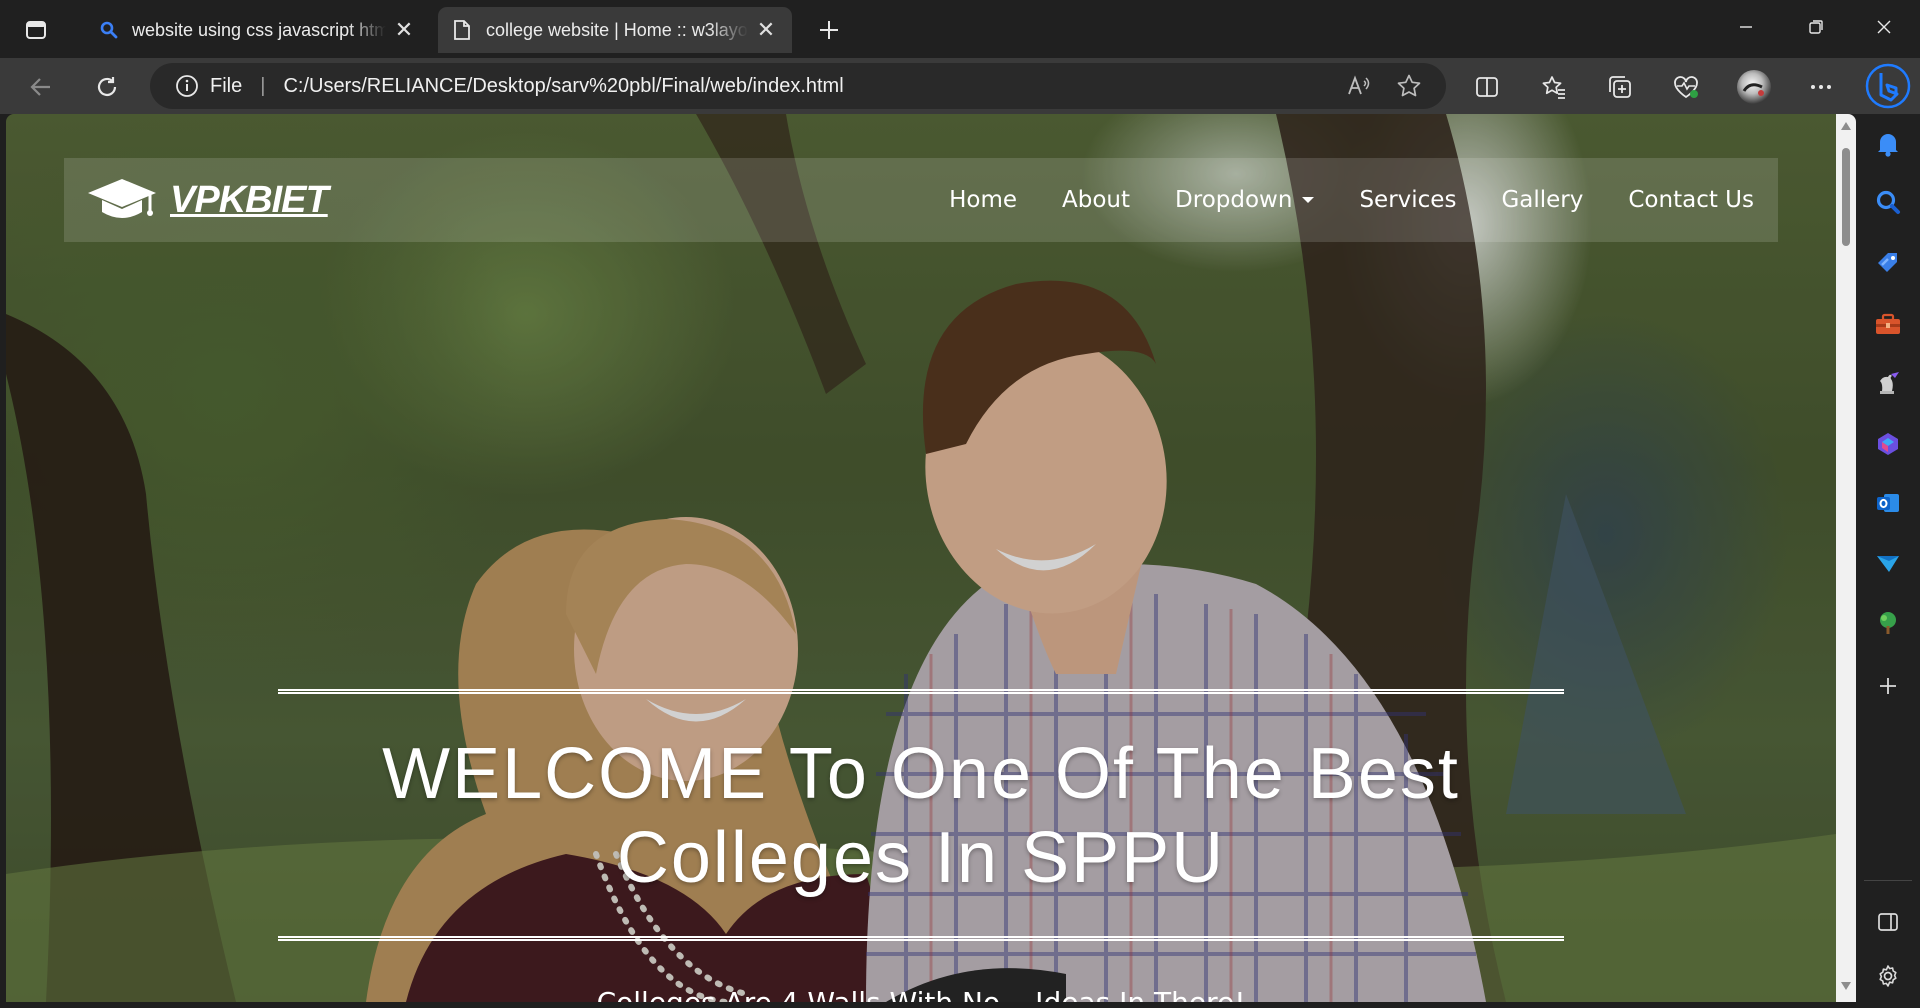 The image size is (1920, 1008). Describe the element at coordinates (462, 30) in the screenshot. I see `page-icon` at that location.